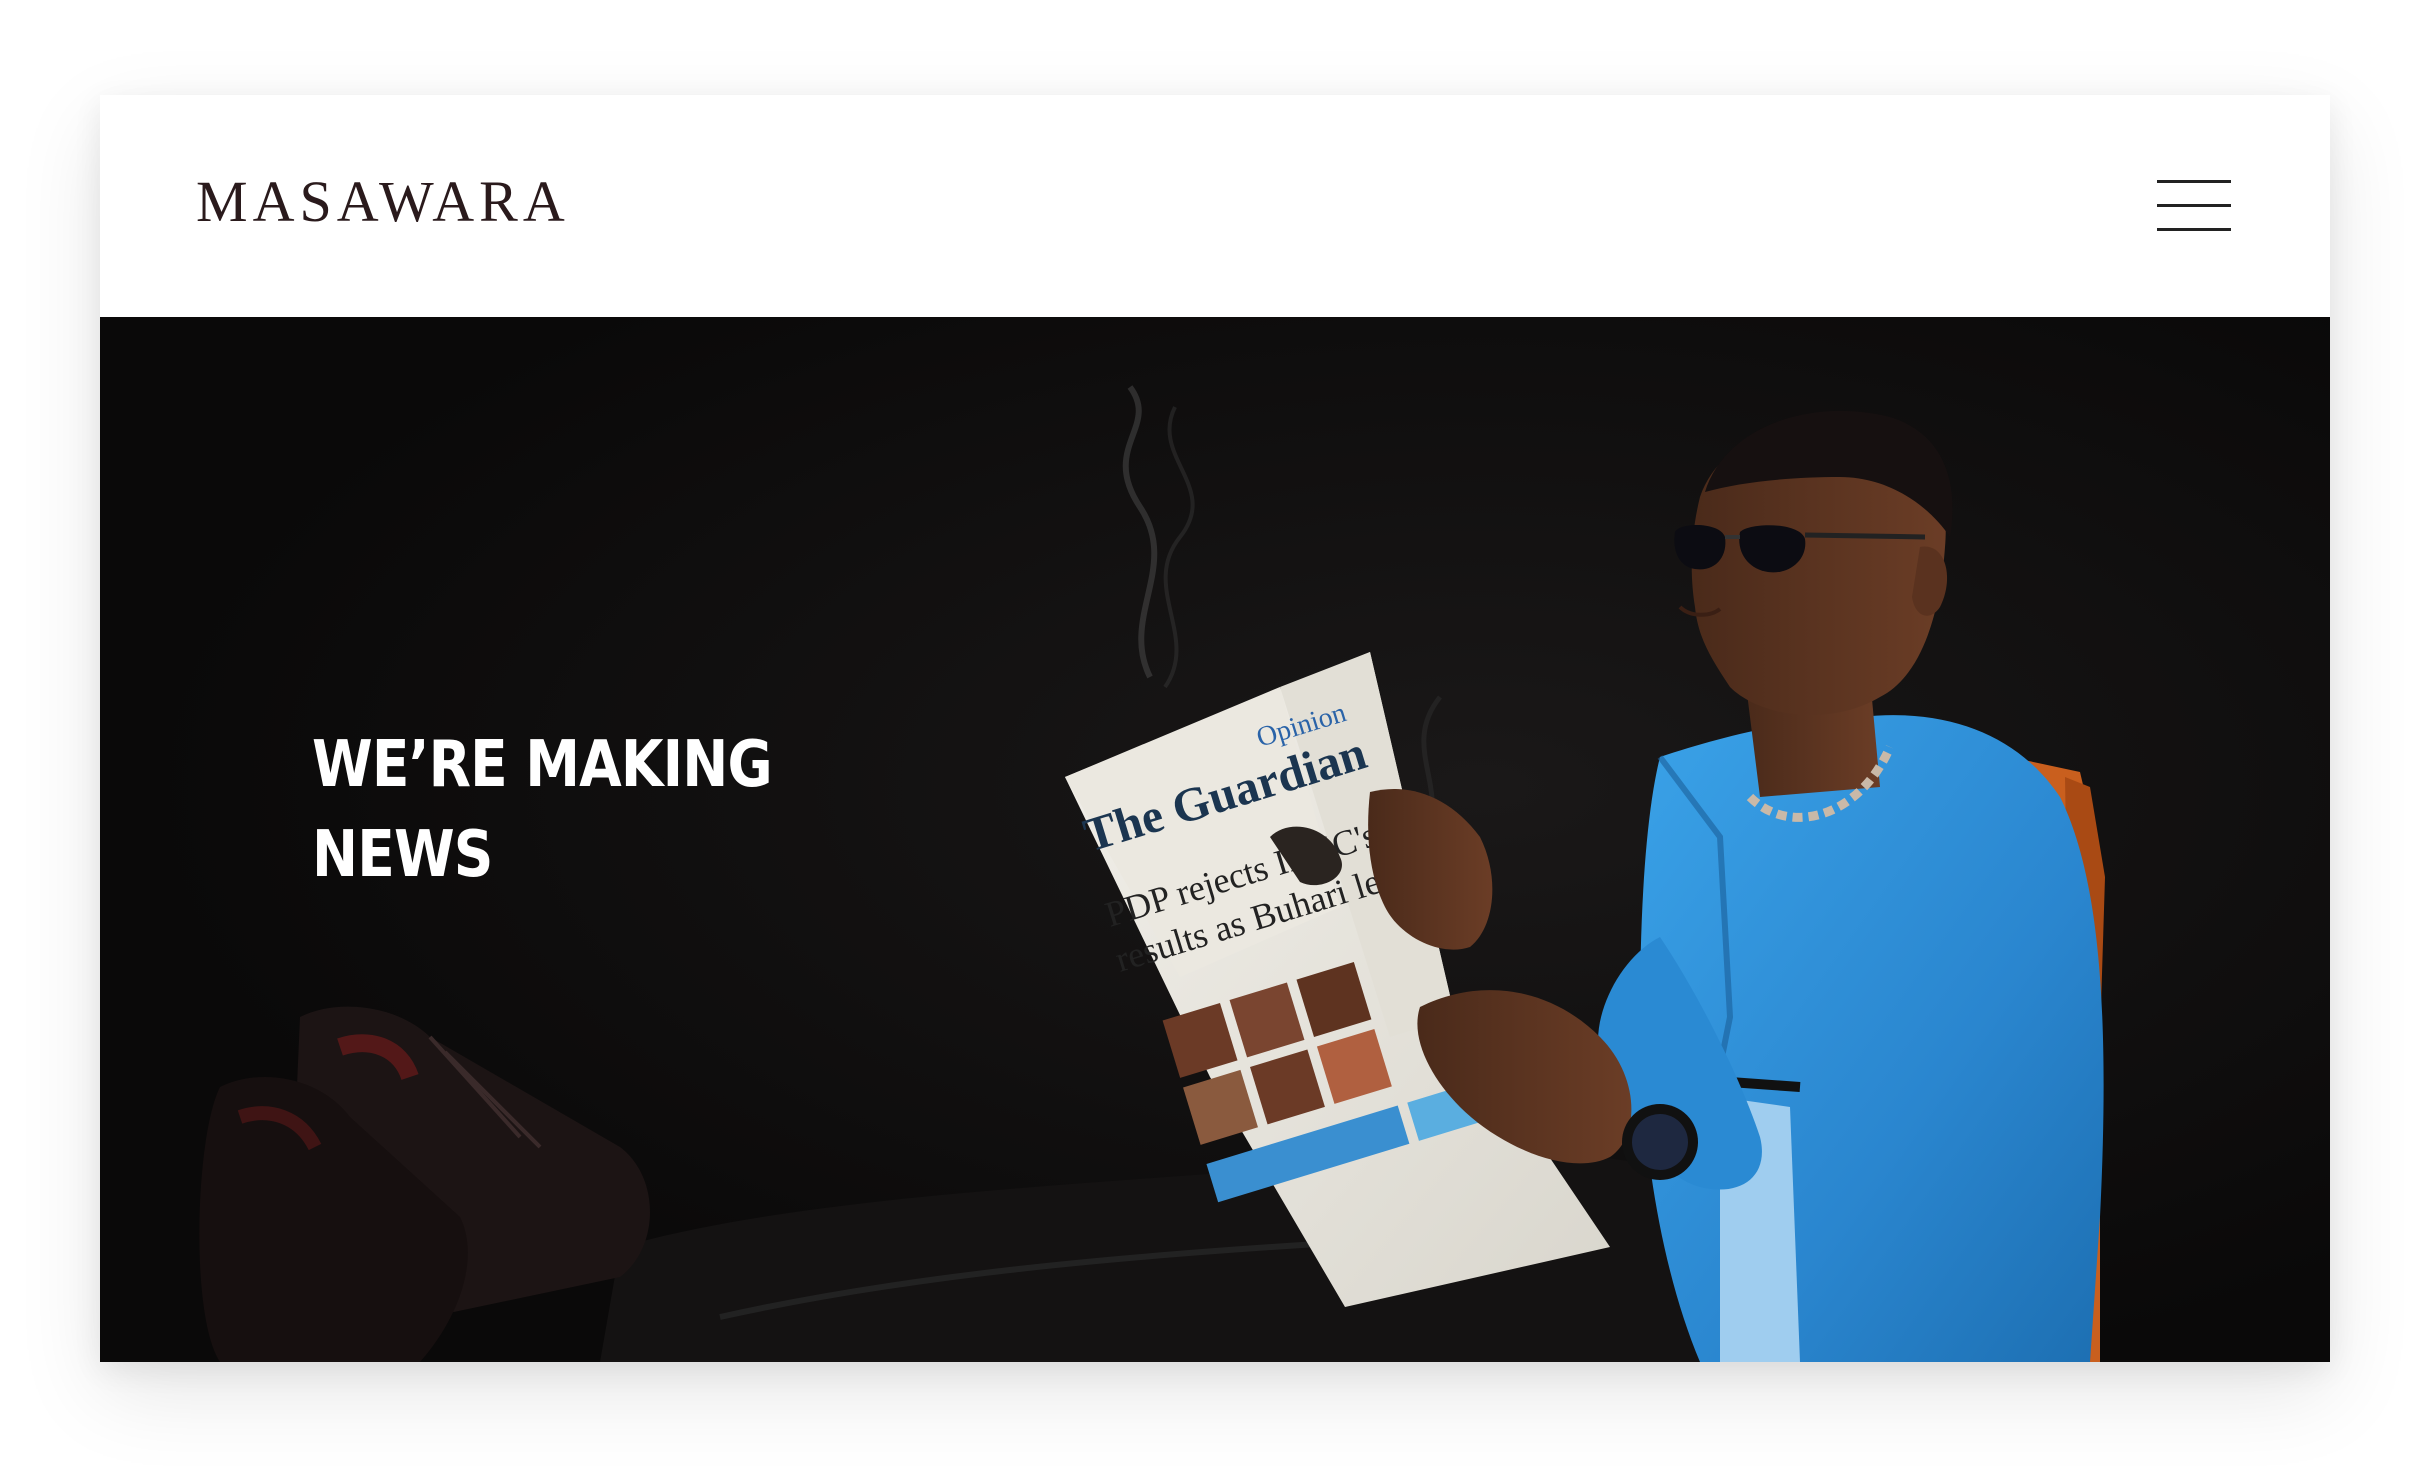 Image resolution: width=2430 pixels, height=1466 pixels. I want to click on hamburger-menu-icon, so click(2194, 206).